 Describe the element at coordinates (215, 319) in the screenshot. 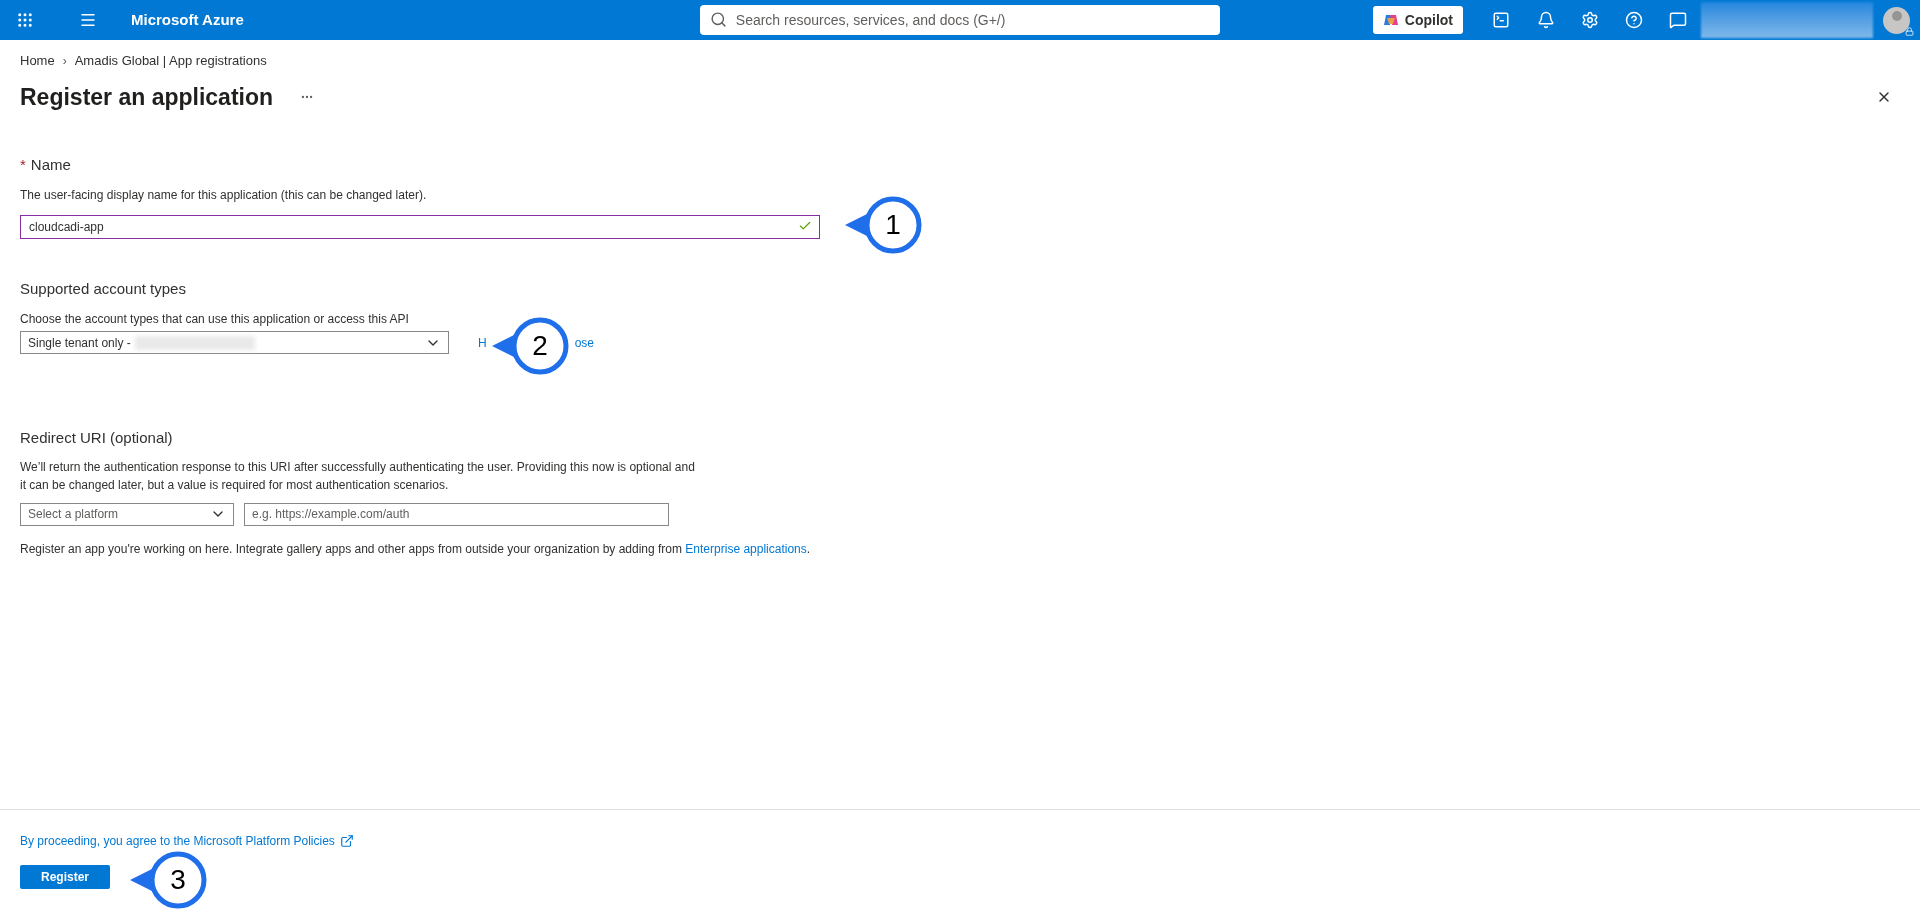

I see `account-types-description: Choose the account types that can use this application or access this API` at that location.